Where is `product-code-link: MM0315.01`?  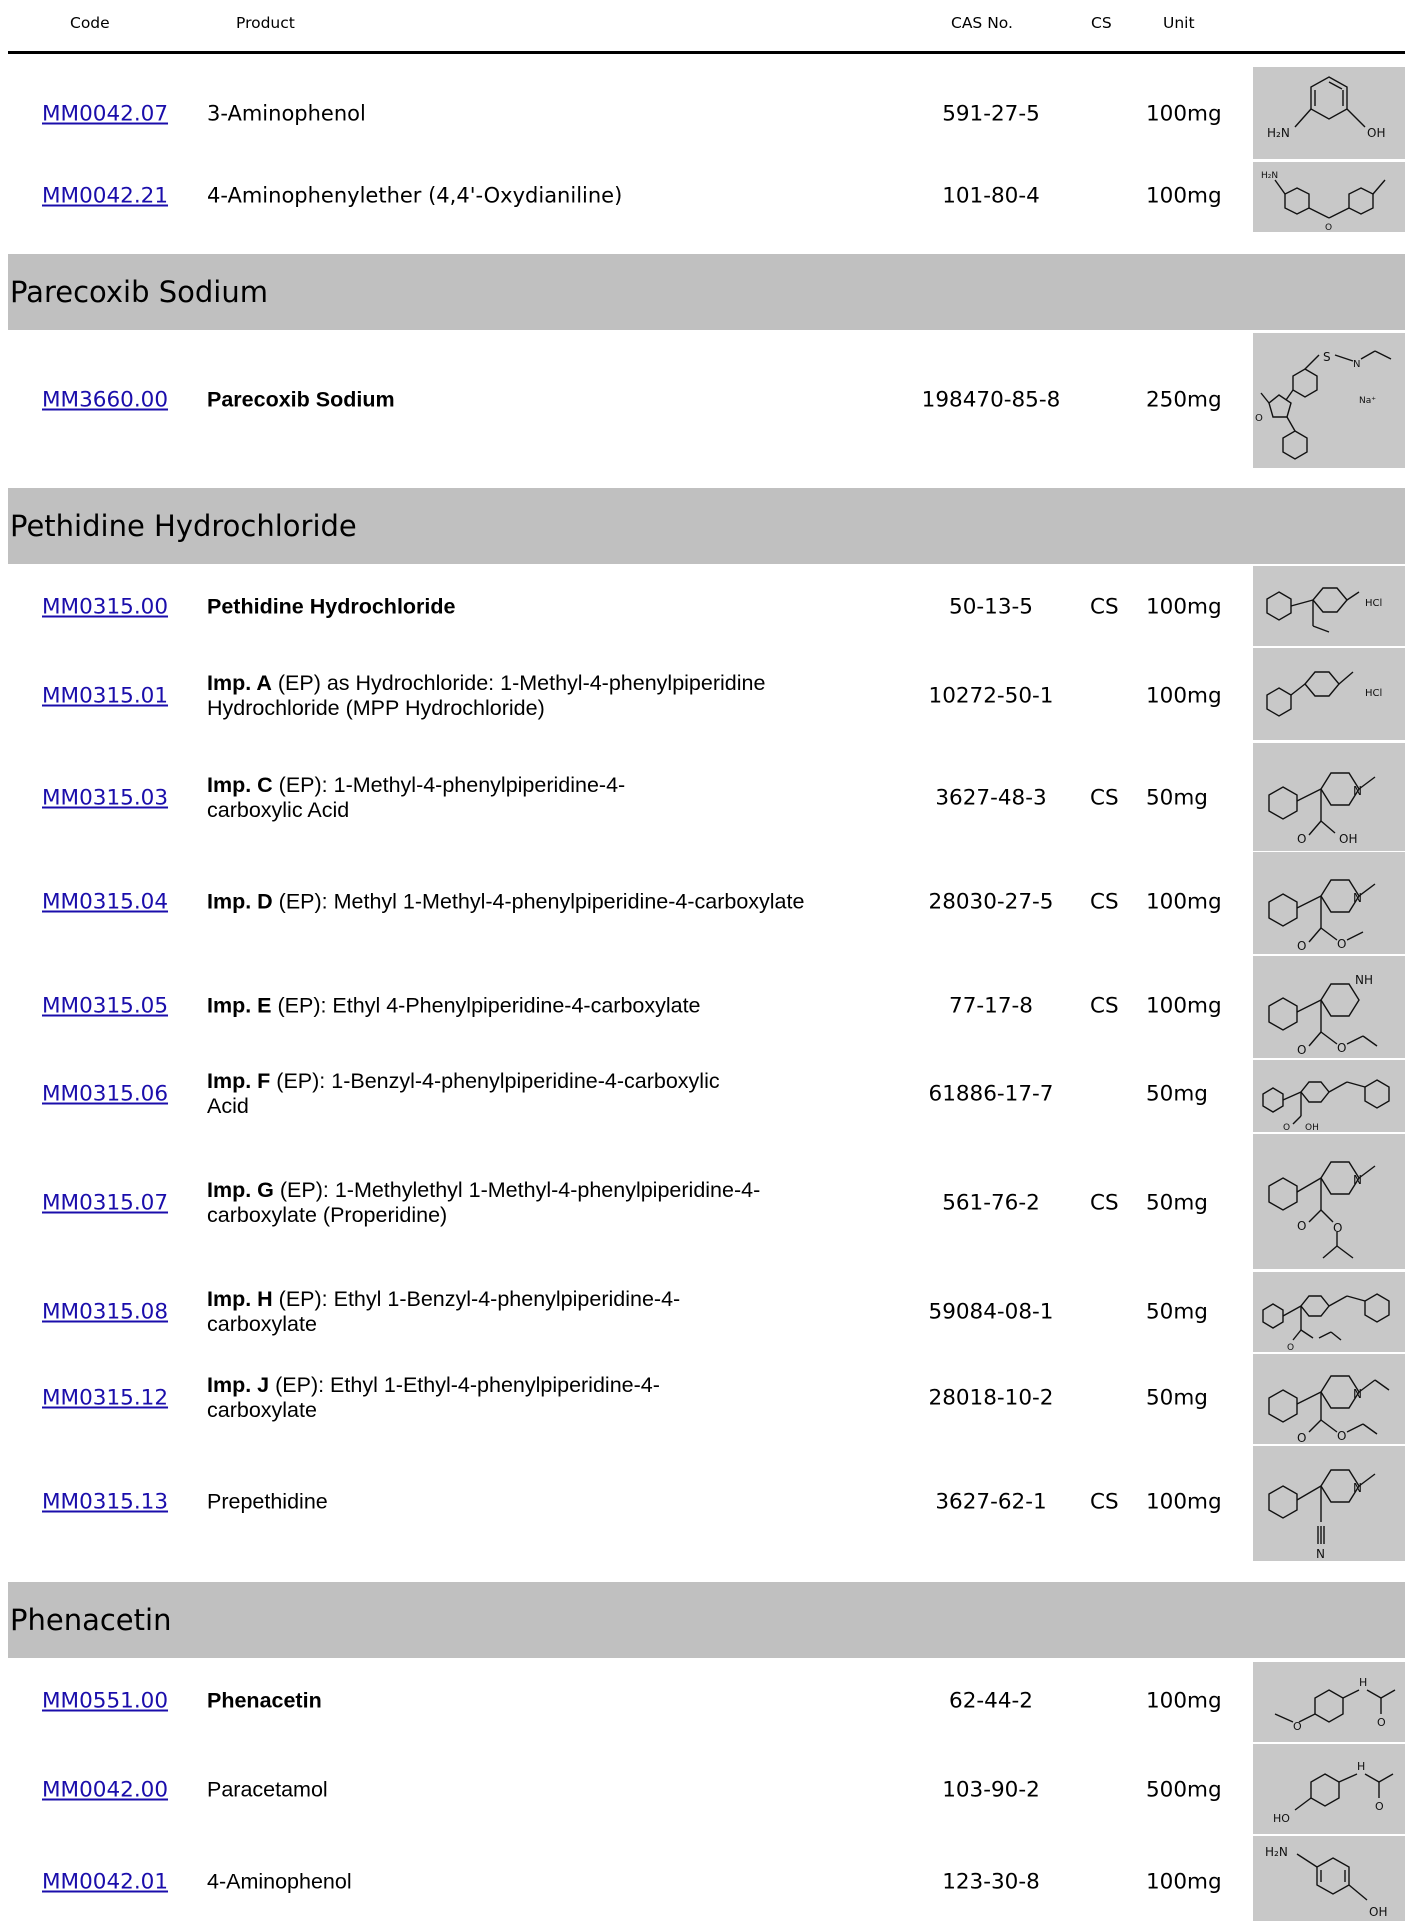 product-code-link: MM0315.01 is located at coordinates (105, 696).